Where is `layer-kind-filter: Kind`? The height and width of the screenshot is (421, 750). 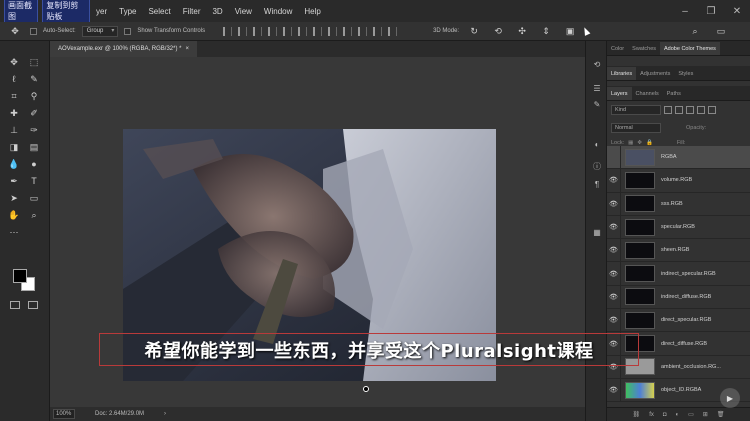 layer-kind-filter: Kind is located at coordinates (636, 110).